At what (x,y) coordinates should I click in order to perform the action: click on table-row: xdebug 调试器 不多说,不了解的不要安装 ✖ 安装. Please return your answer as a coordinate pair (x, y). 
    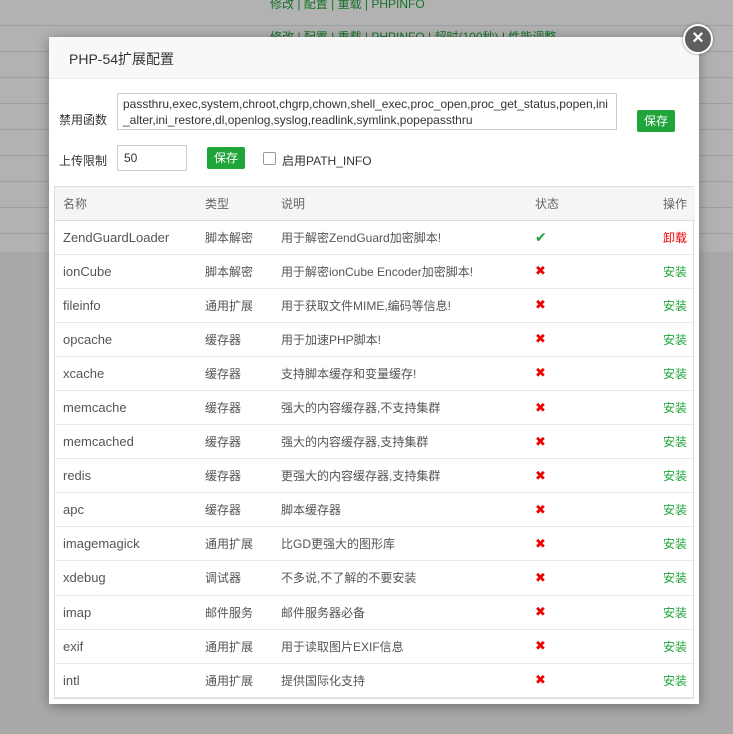
    Looking at the image, I should click on (375, 578).